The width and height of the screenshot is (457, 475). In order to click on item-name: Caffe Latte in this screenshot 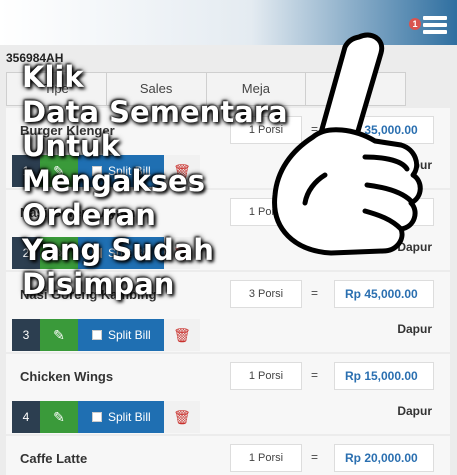, I will do `click(54, 458)`.